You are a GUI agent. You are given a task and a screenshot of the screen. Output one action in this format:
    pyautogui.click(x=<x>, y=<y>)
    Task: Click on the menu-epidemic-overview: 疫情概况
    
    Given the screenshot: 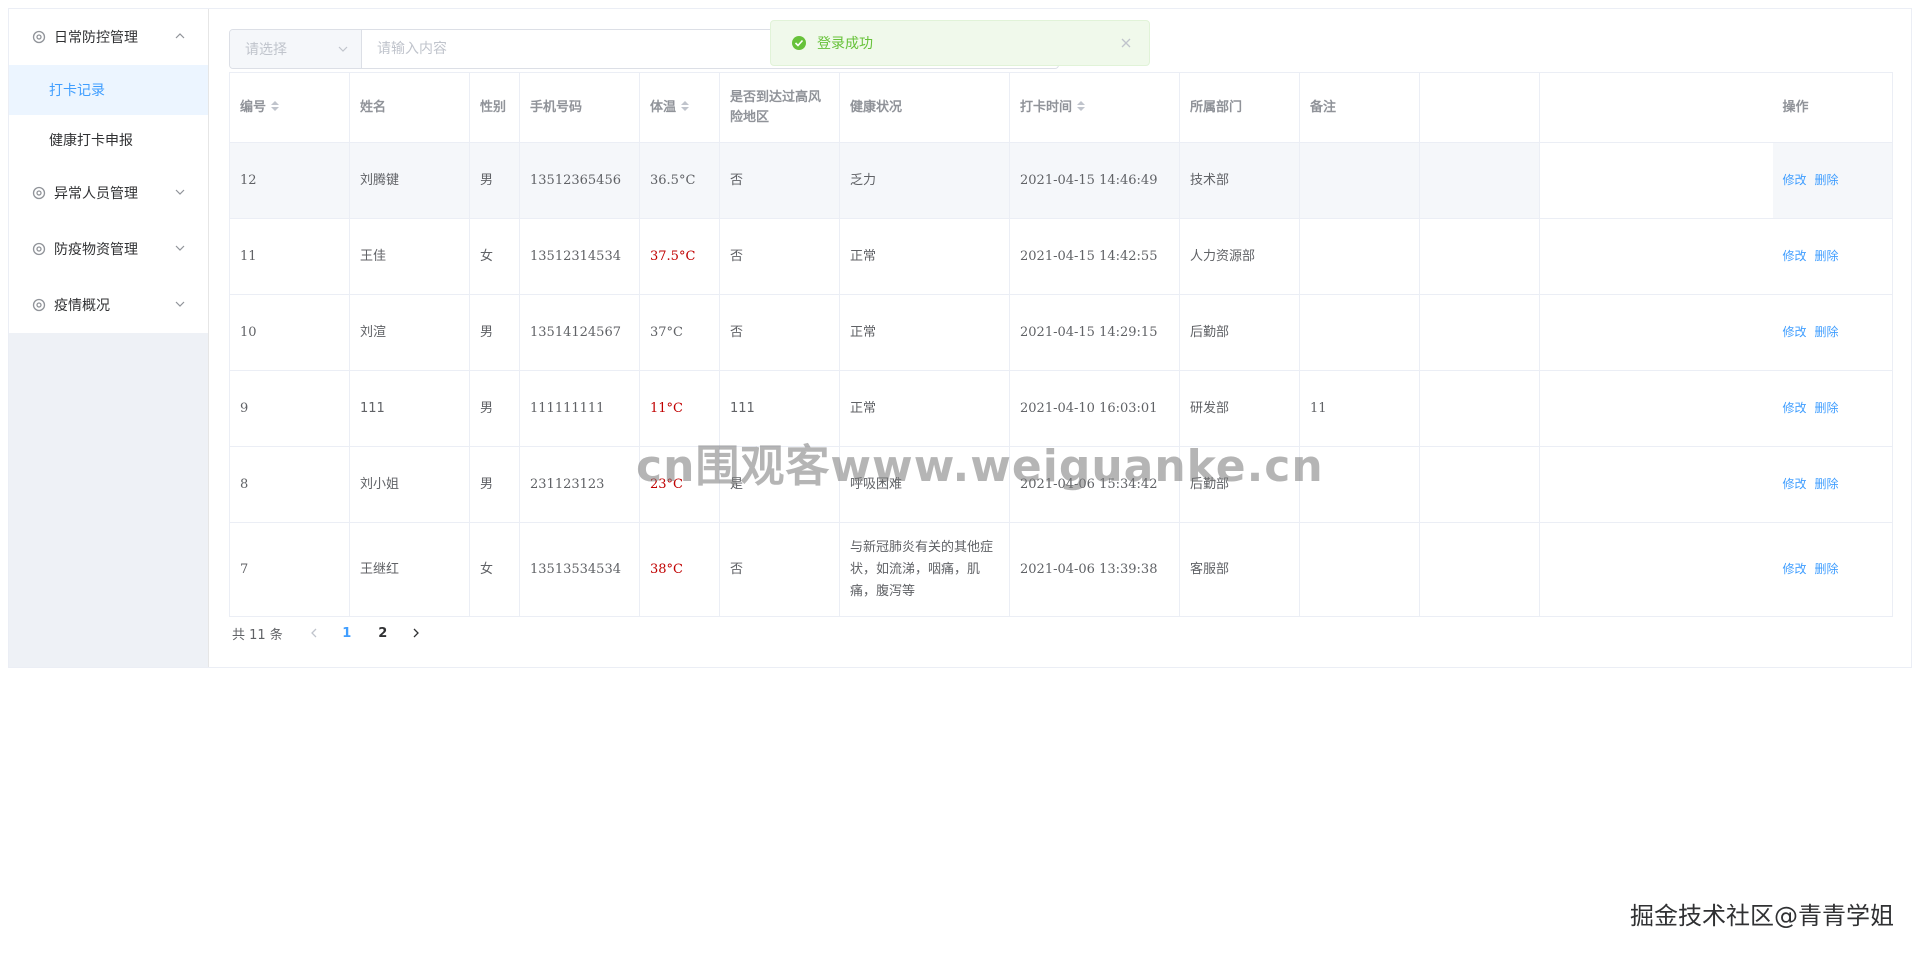 What is the action you would take?
    pyautogui.click(x=108, y=305)
    